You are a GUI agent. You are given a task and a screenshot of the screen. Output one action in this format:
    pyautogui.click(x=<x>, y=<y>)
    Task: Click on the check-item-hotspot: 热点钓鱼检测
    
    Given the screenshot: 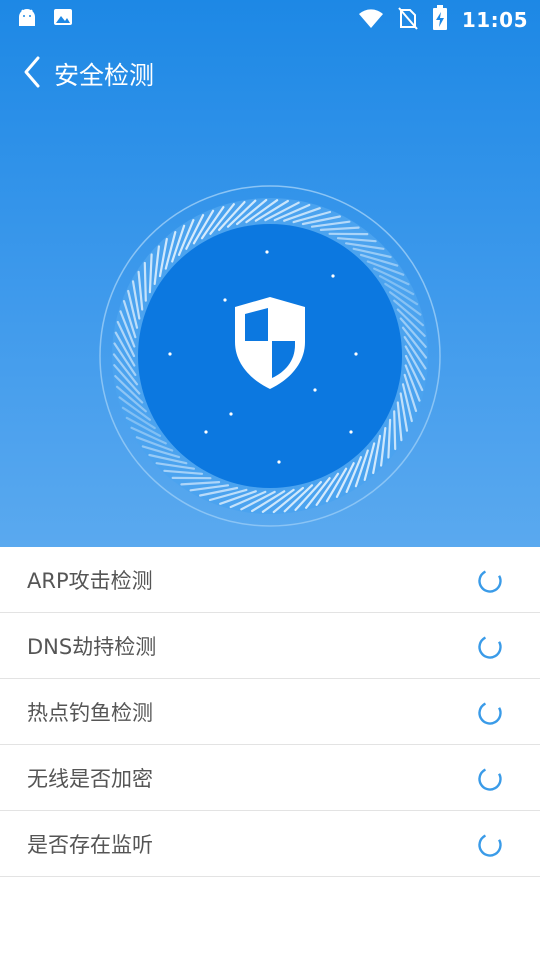 What is the action you would take?
    pyautogui.click(x=270, y=712)
    